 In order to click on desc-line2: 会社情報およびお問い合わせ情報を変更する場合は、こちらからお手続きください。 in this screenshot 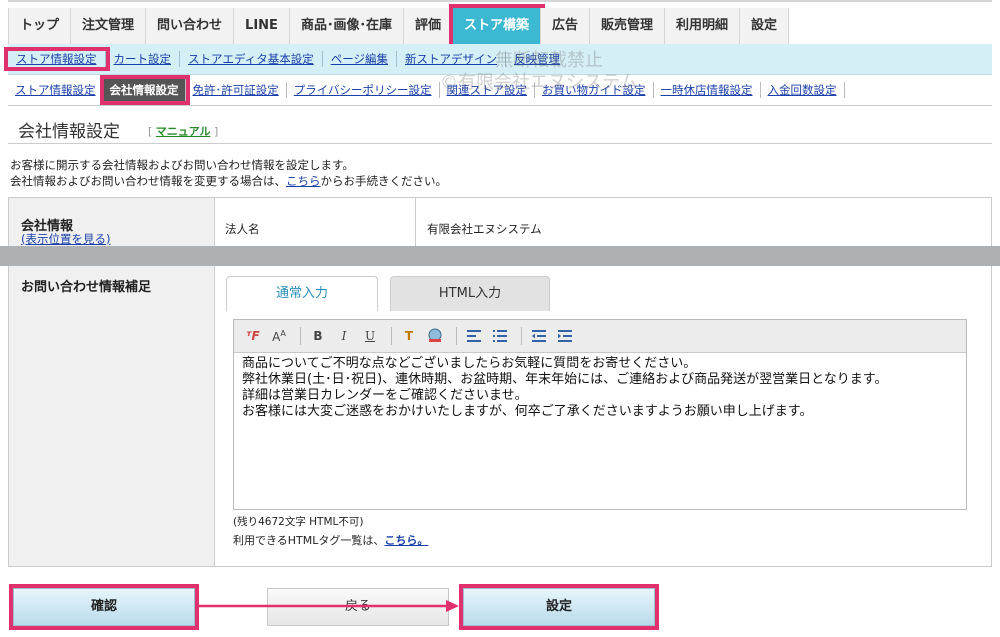, I will do `click(228, 181)`.